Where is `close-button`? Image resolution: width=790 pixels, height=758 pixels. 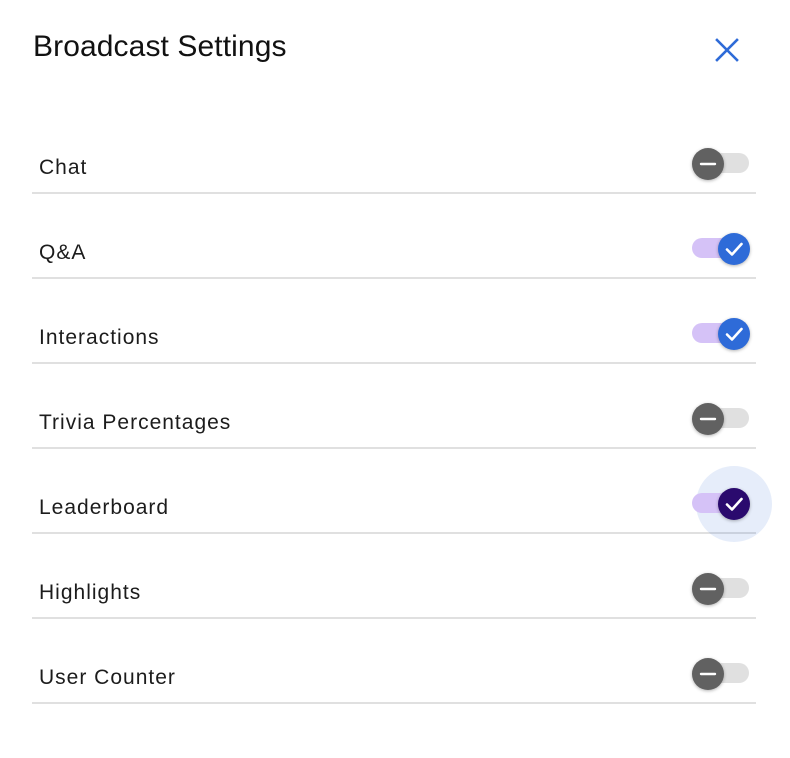
close-button is located at coordinates (727, 50).